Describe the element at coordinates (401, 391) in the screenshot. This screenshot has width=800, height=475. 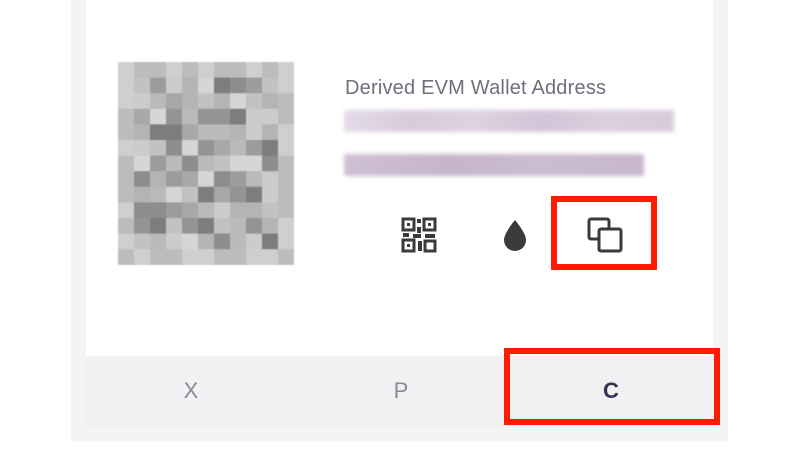
I see `tab-p-chain: P` at that location.